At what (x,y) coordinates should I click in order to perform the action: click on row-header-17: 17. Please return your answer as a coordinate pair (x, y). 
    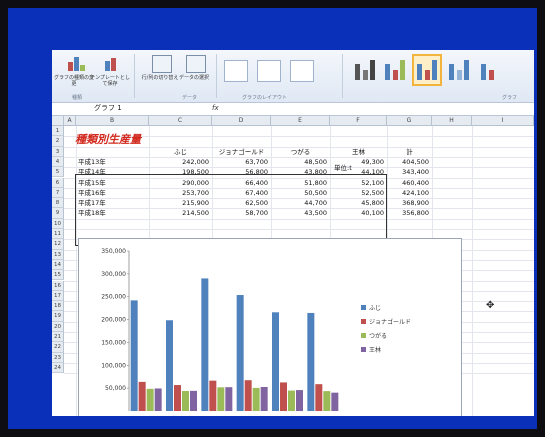
    Looking at the image, I should click on (58, 296).